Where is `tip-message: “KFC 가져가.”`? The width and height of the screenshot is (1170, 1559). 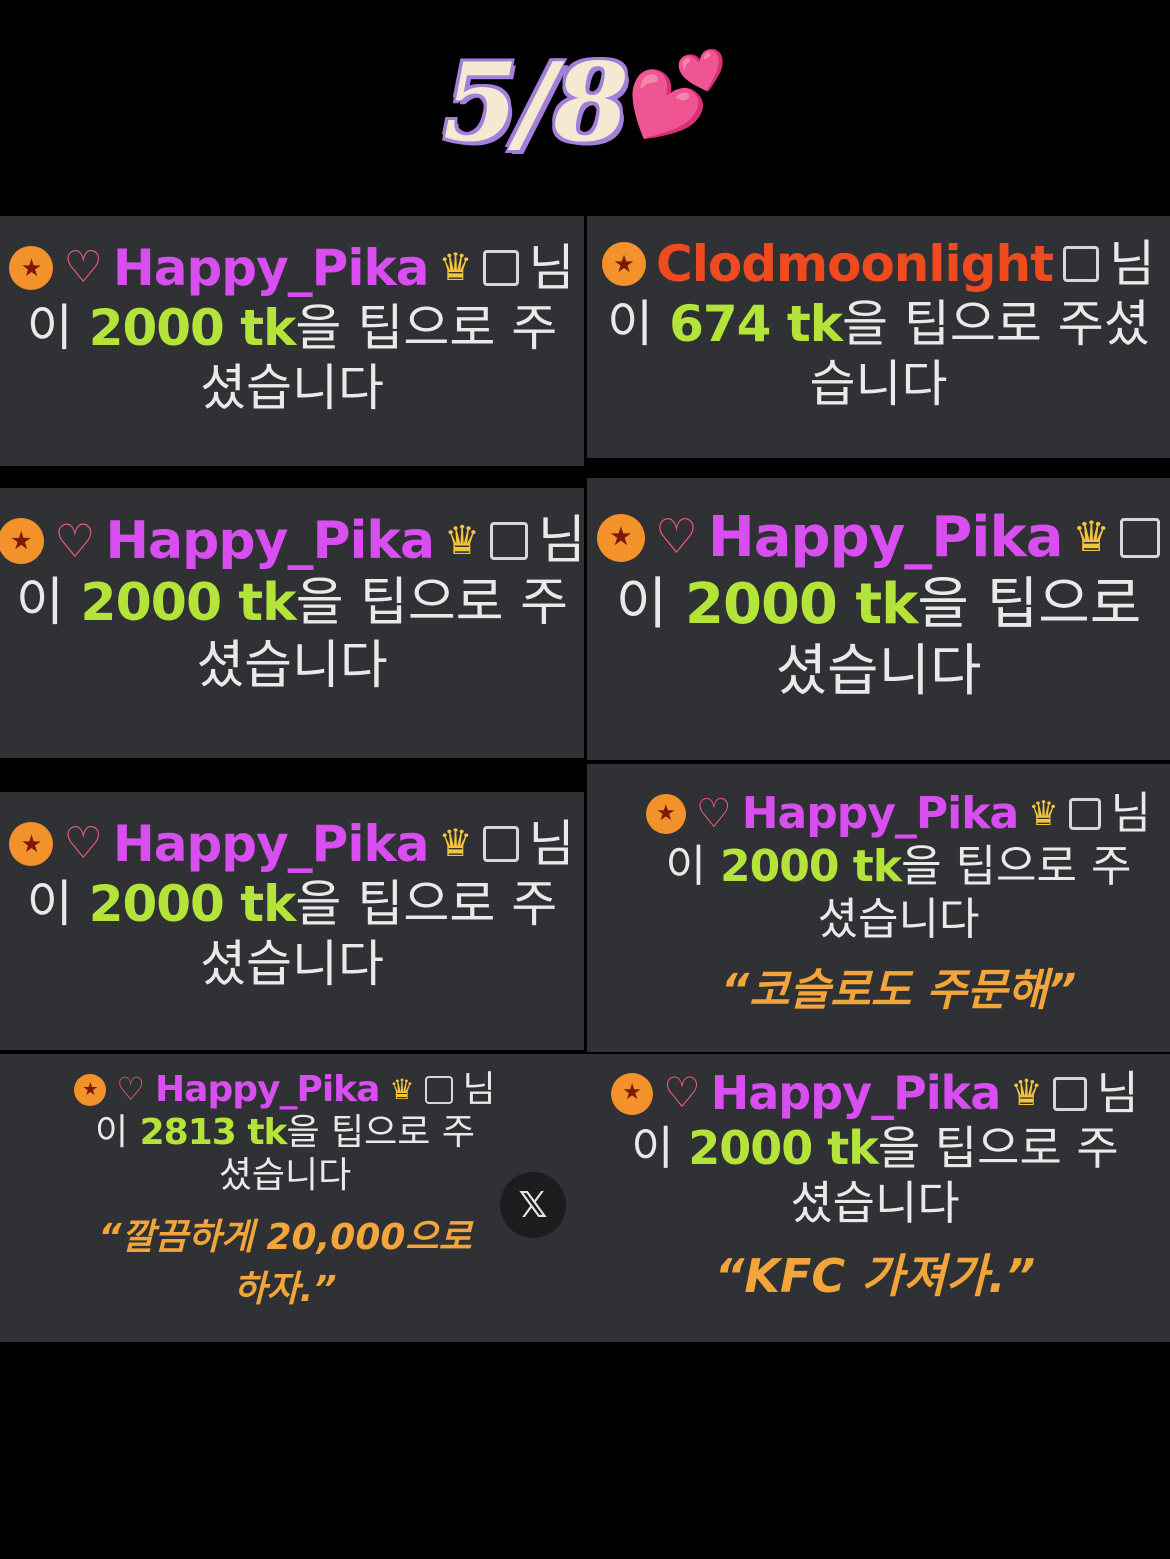
tip-message: “KFC 가져가.” is located at coordinates (875, 1275).